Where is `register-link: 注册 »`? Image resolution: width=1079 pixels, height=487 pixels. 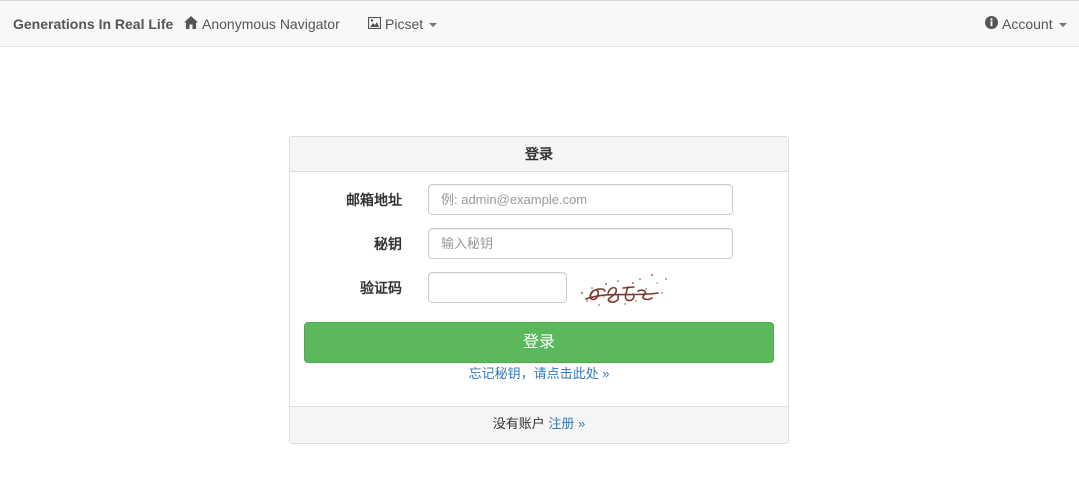
register-link: 注册 » is located at coordinates (566, 423).